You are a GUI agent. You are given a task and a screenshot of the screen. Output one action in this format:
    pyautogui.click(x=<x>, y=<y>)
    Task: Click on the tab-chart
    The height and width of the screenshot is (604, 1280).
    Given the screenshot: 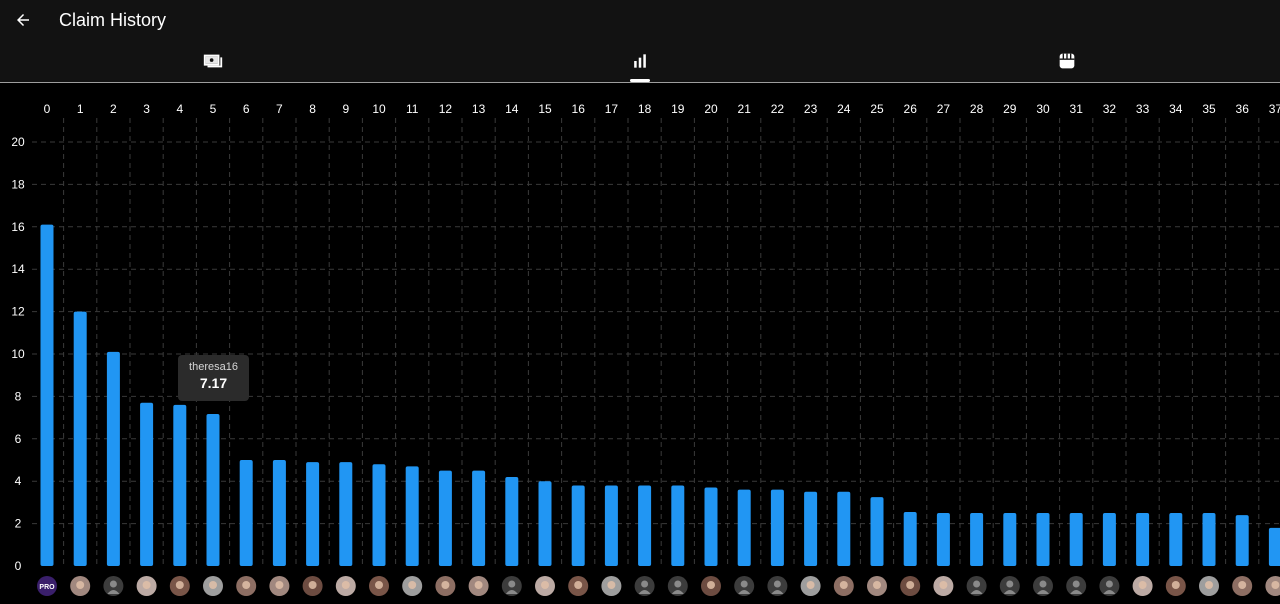 What is the action you would take?
    pyautogui.click(x=640, y=61)
    